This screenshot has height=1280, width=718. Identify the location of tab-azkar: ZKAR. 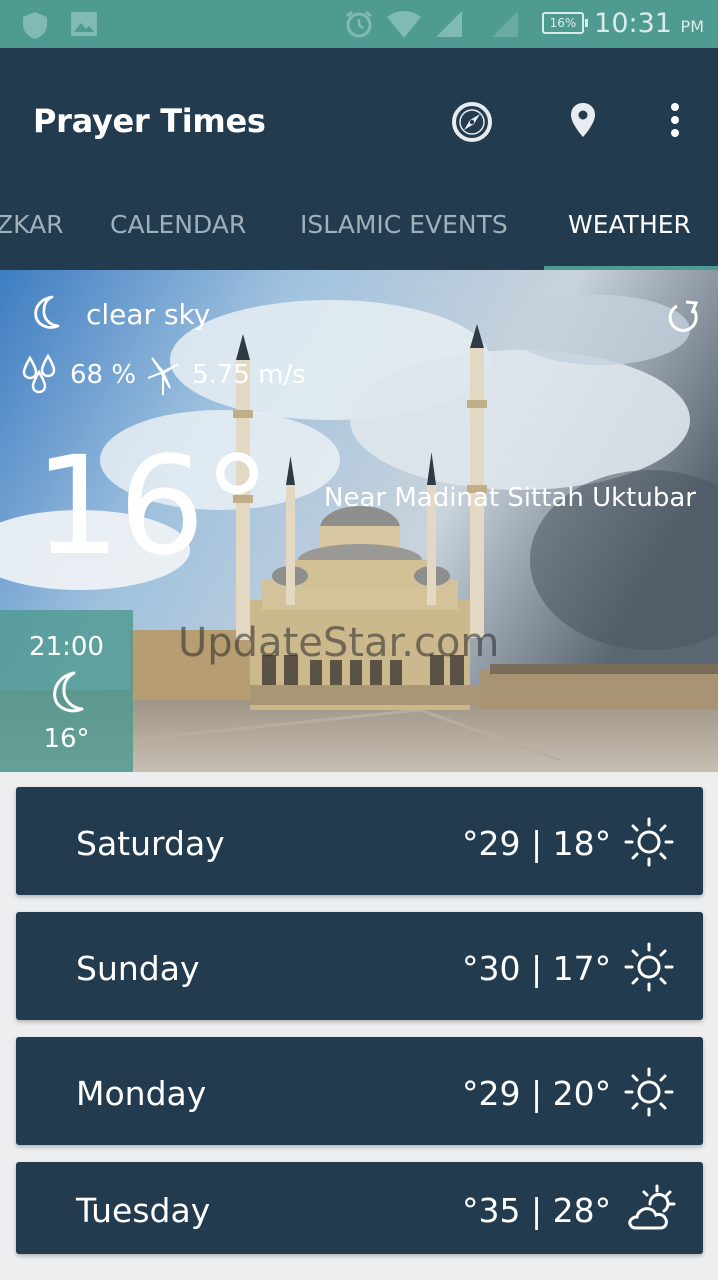
(32, 224).